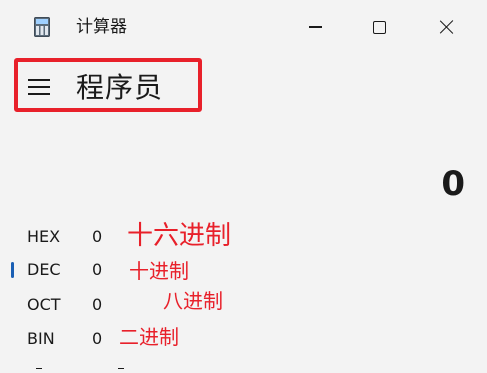 The width and height of the screenshot is (487, 373). I want to click on maximize-icon, so click(379, 27).